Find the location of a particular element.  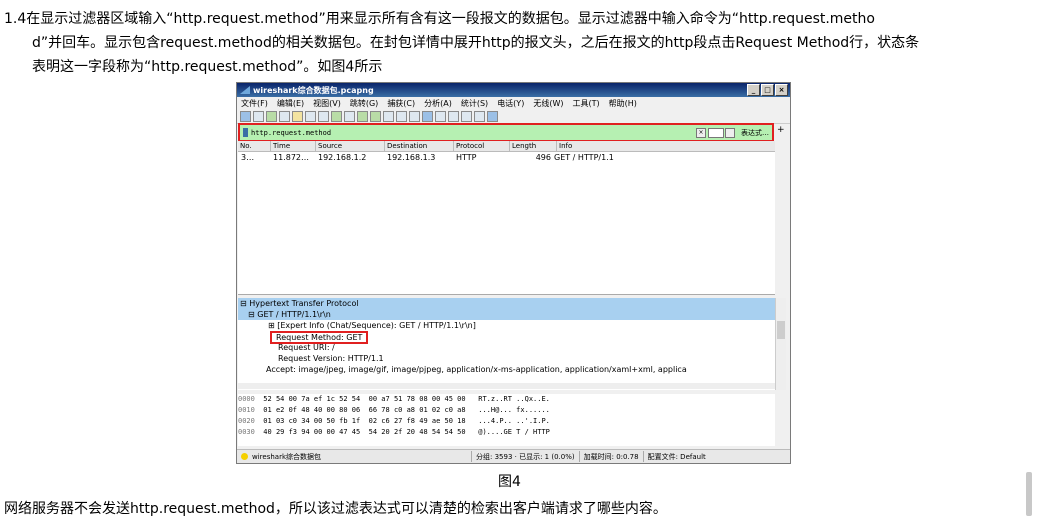

maximize-icon: □ is located at coordinates (767, 90).